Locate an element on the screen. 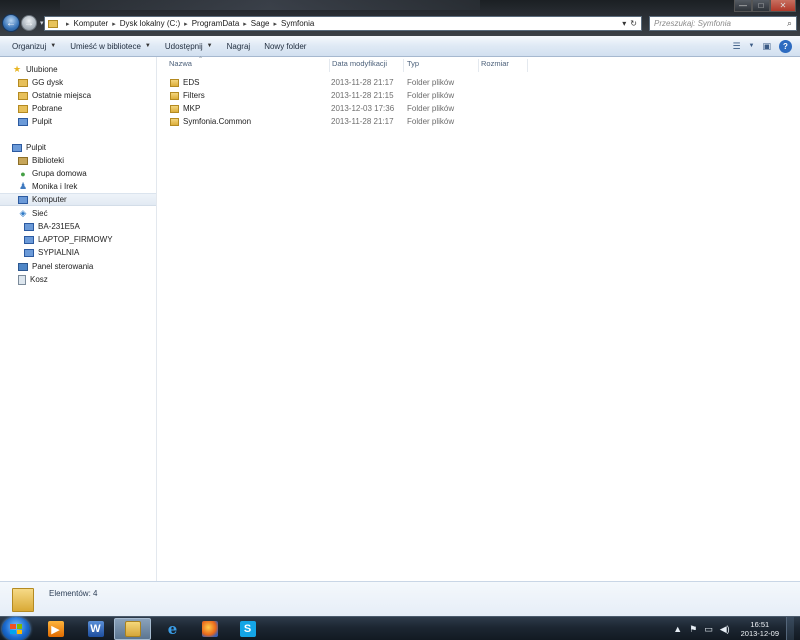  sidebar-item-libraries: Biblioteki is located at coordinates (41, 160).